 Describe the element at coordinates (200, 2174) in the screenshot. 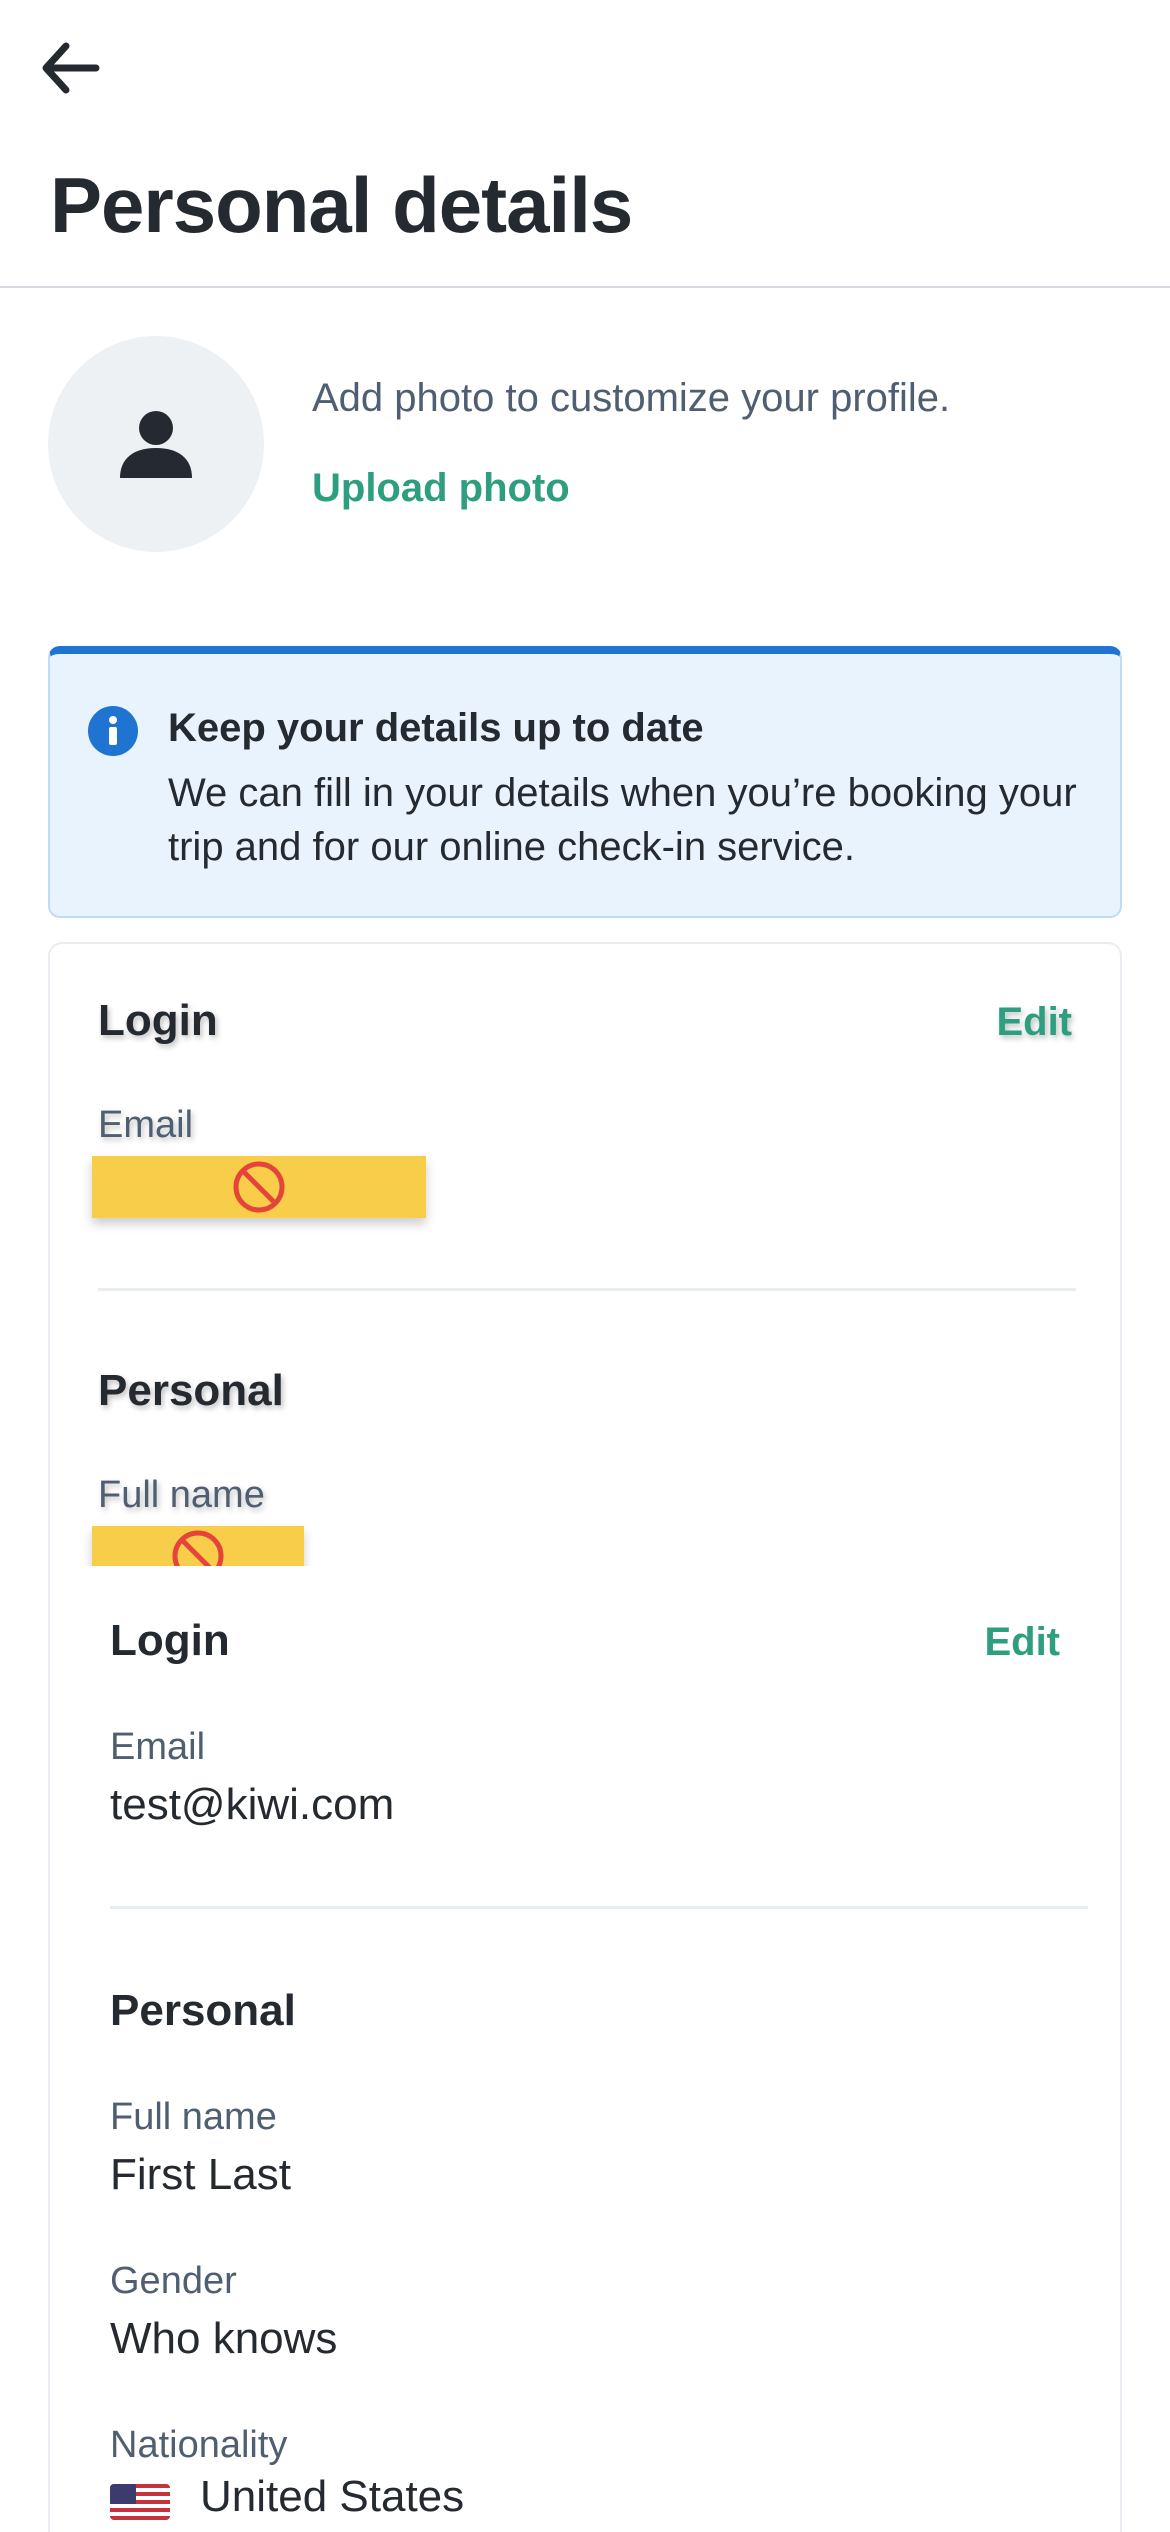

I see `full-name-value: First Last` at that location.